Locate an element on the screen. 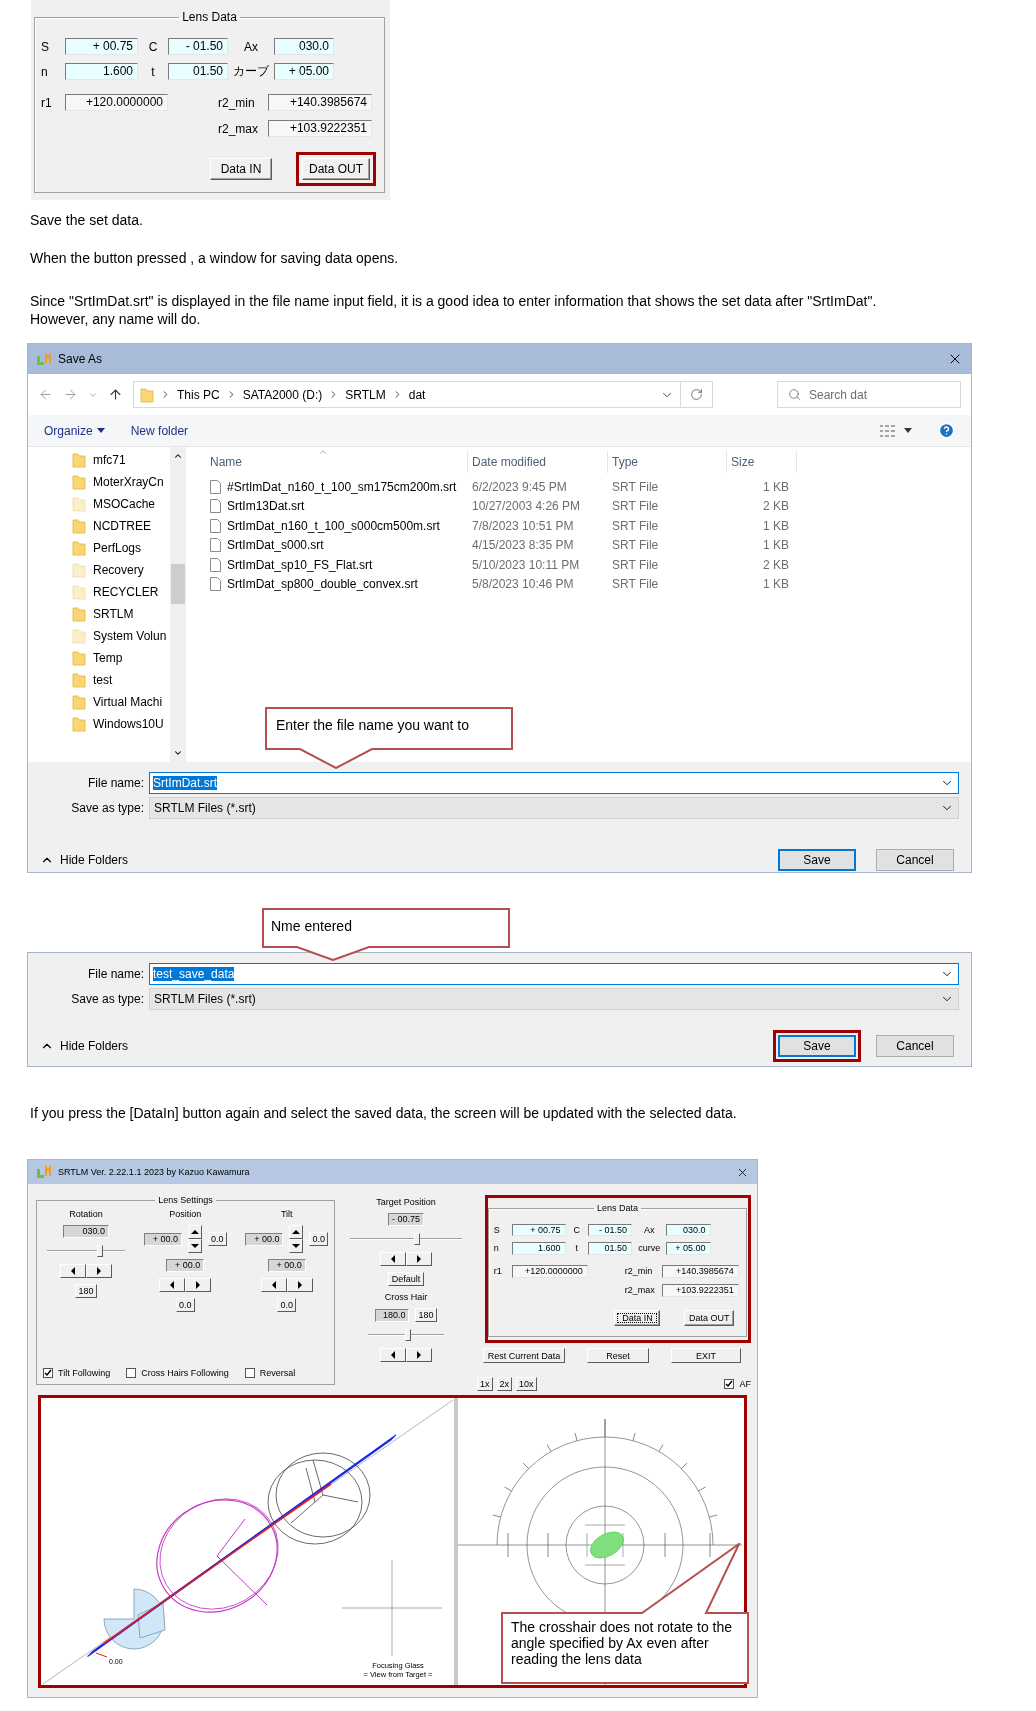 Image resolution: width=1036 pixels, height=1711 pixels. new-folder-button: New folder is located at coordinates (159, 430).